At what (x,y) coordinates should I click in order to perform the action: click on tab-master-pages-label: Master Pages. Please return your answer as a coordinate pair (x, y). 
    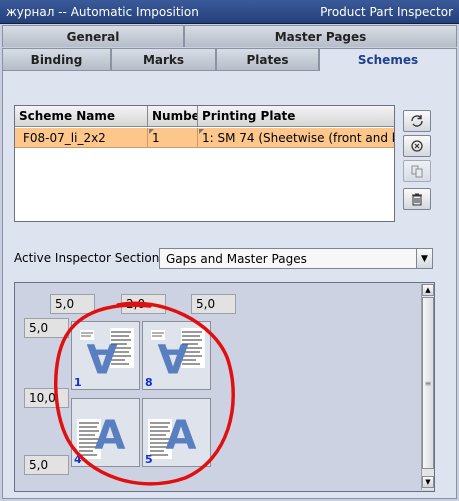
    Looking at the image, I should click on (320, 36).